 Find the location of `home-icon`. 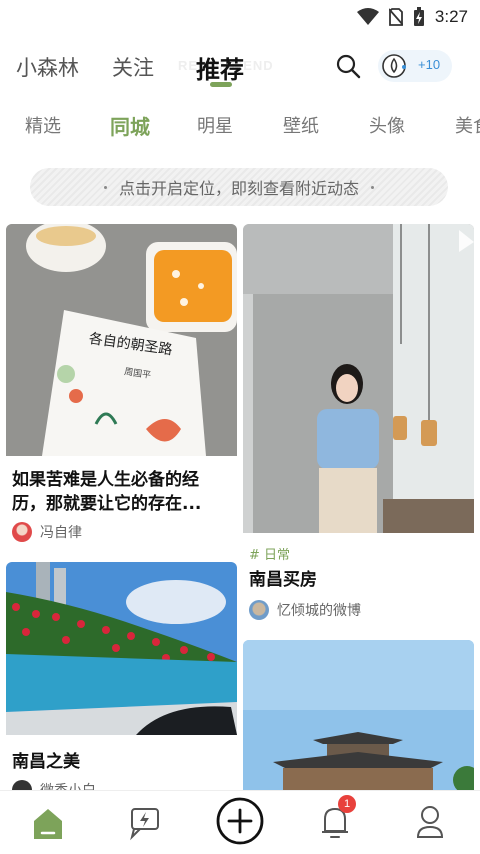

home-icon is located at coordinates (48, 821).